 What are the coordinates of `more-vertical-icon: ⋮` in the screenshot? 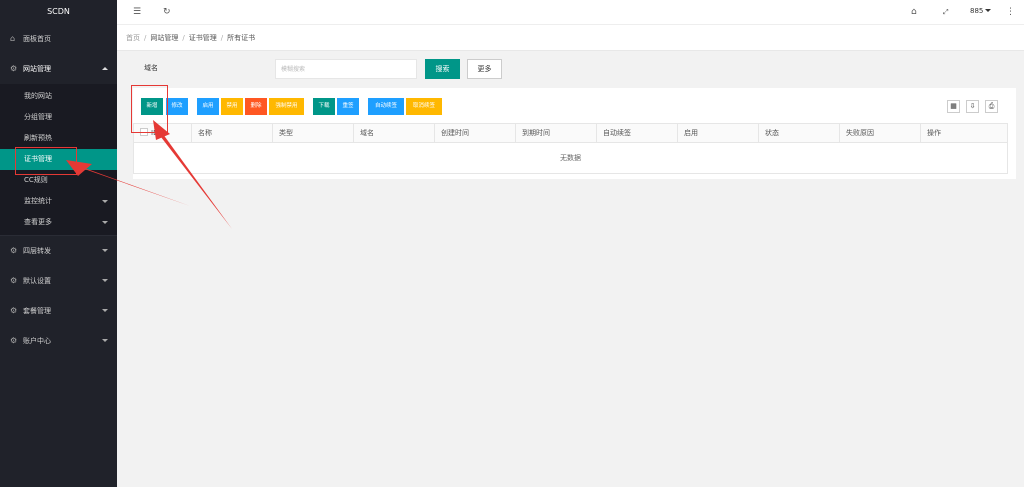 It's located at (1010, 12).